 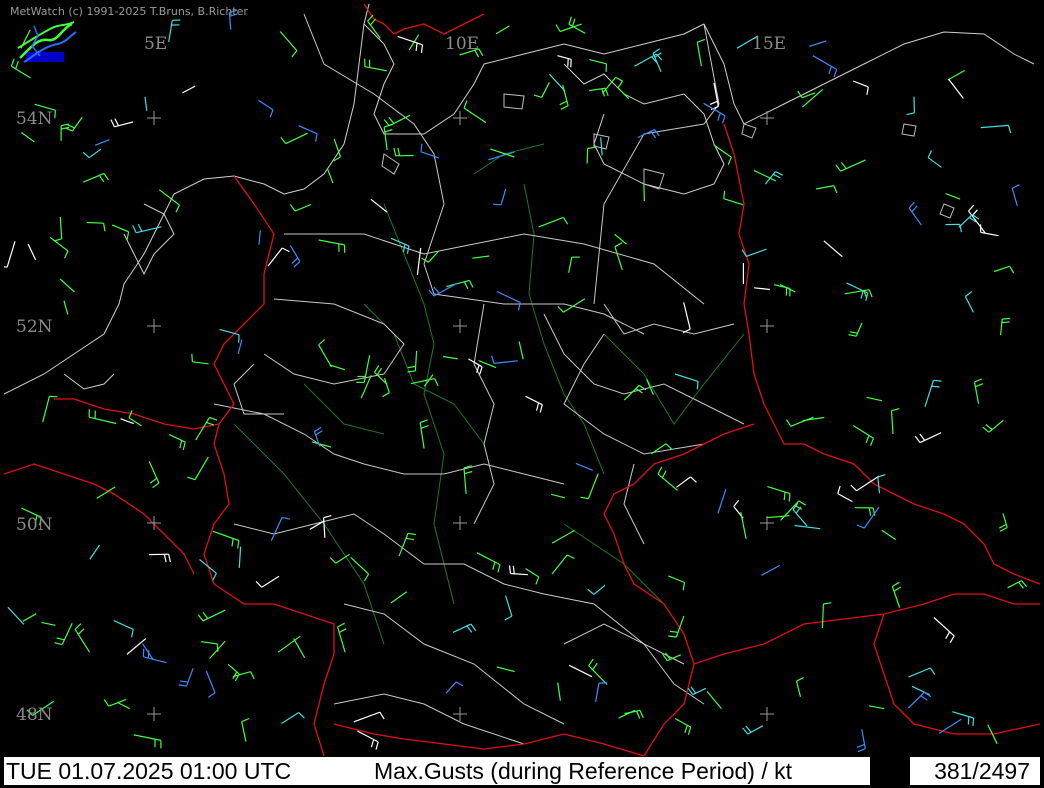 I want to click on lat-label-50n: 50N, so click(x=34, y=525).